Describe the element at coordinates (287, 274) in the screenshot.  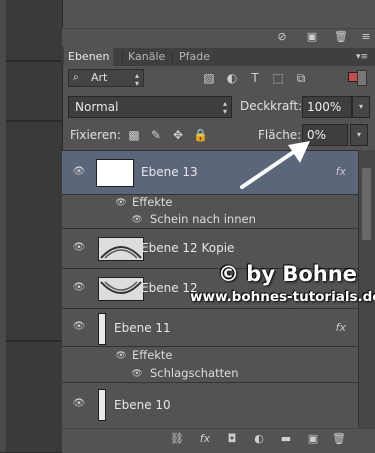
I see `watermark-copyright: © by Bohne` at that location.